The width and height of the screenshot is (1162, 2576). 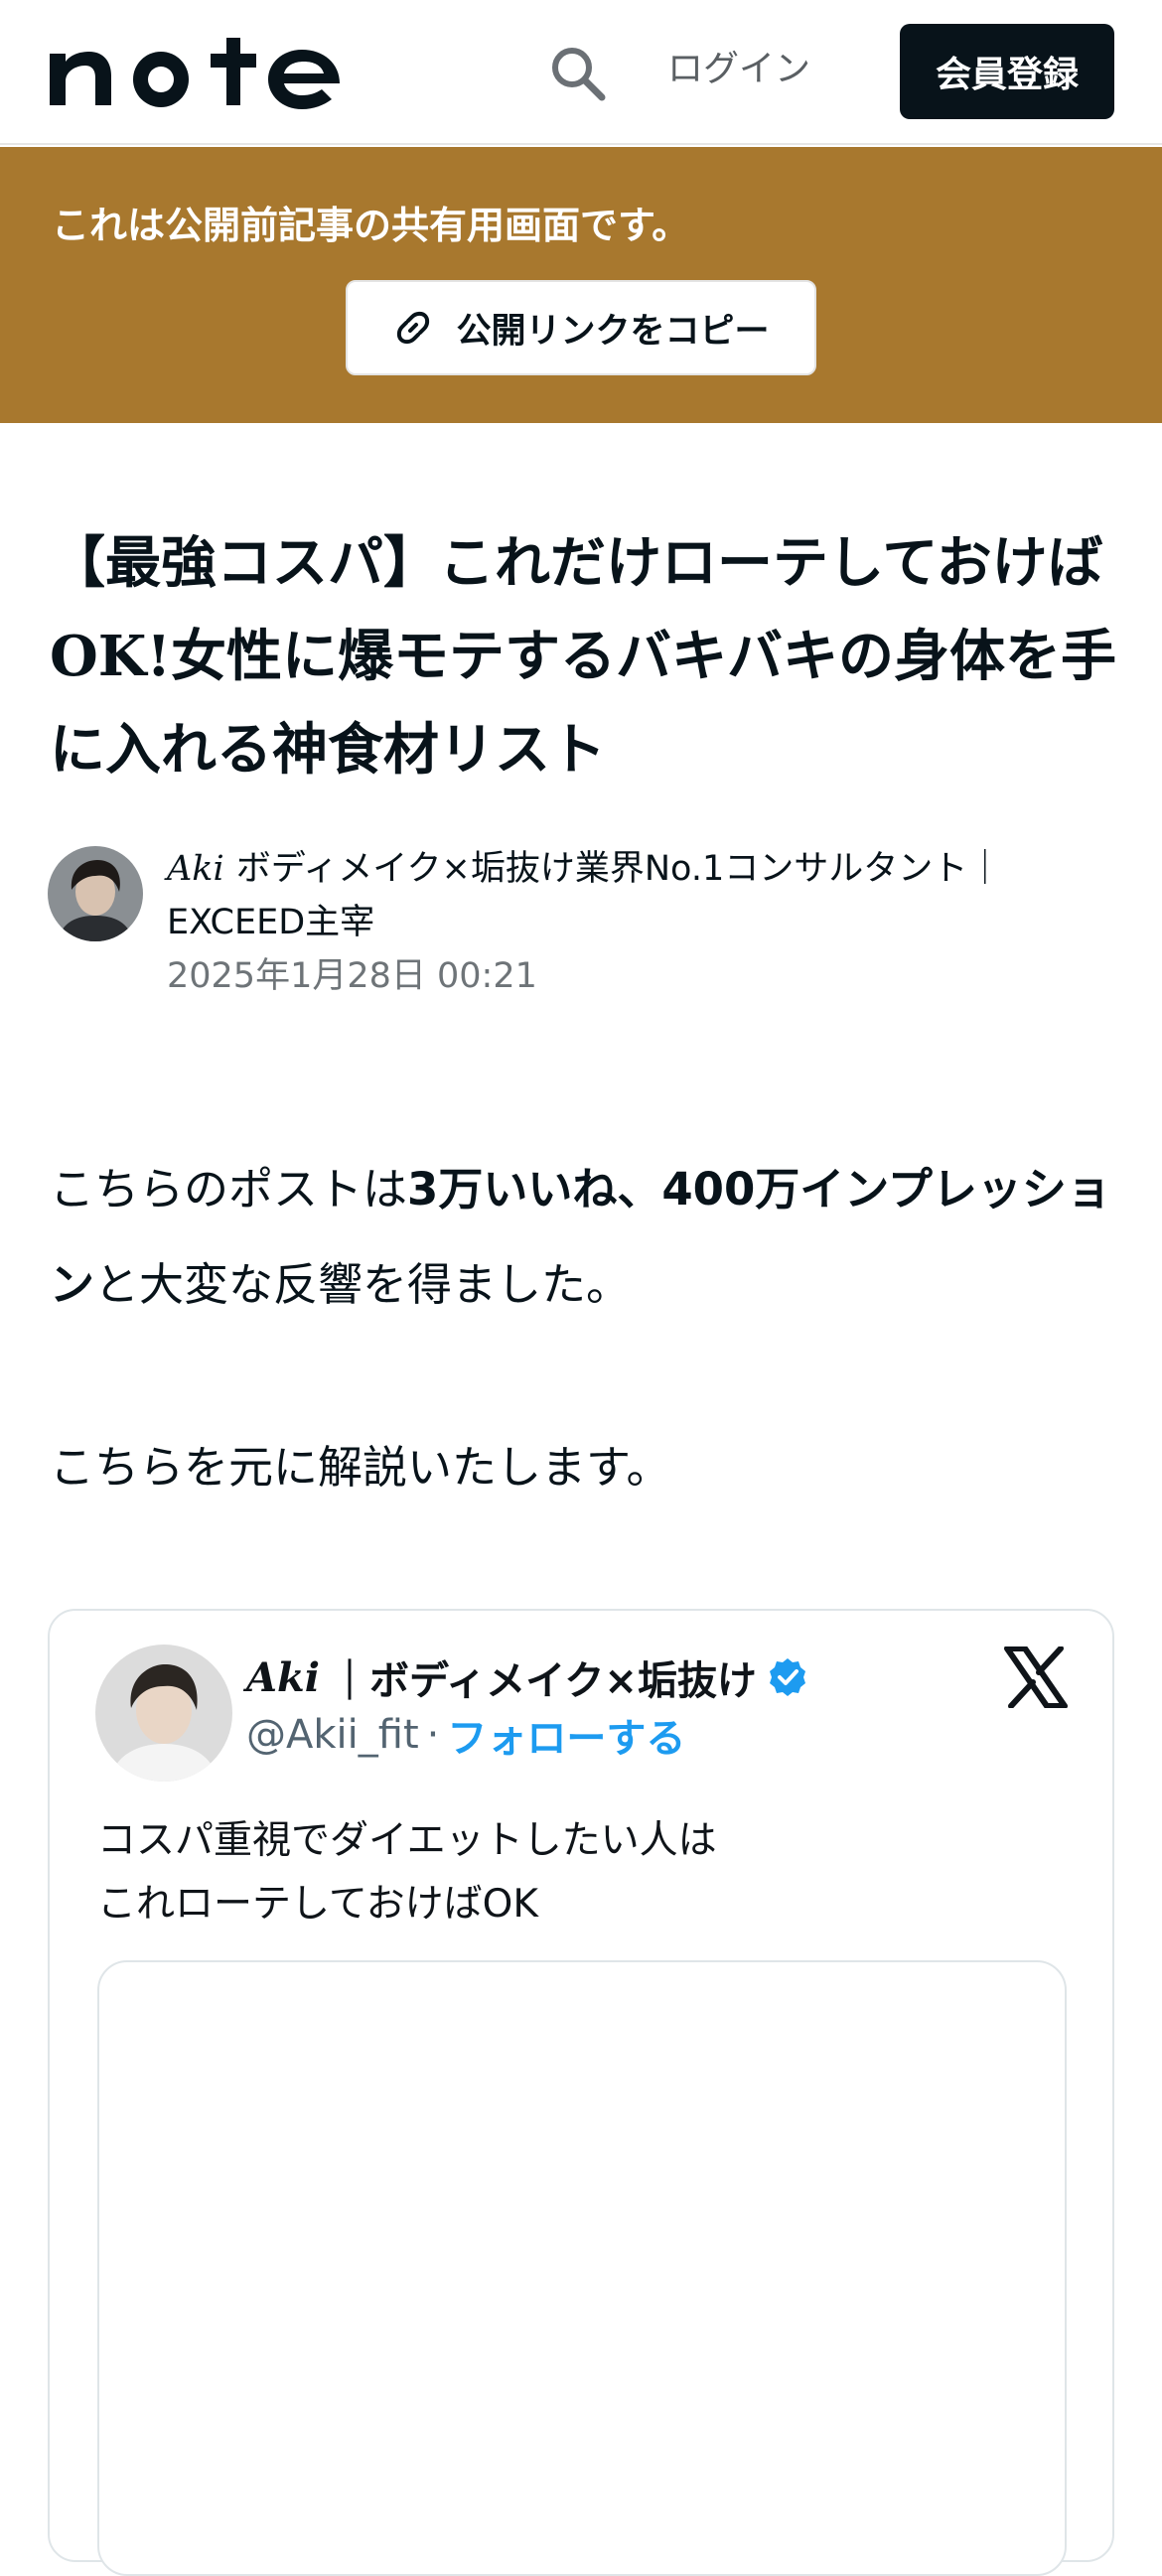 I want to click on x-logo-icon, so click(x=1036, y=1677).